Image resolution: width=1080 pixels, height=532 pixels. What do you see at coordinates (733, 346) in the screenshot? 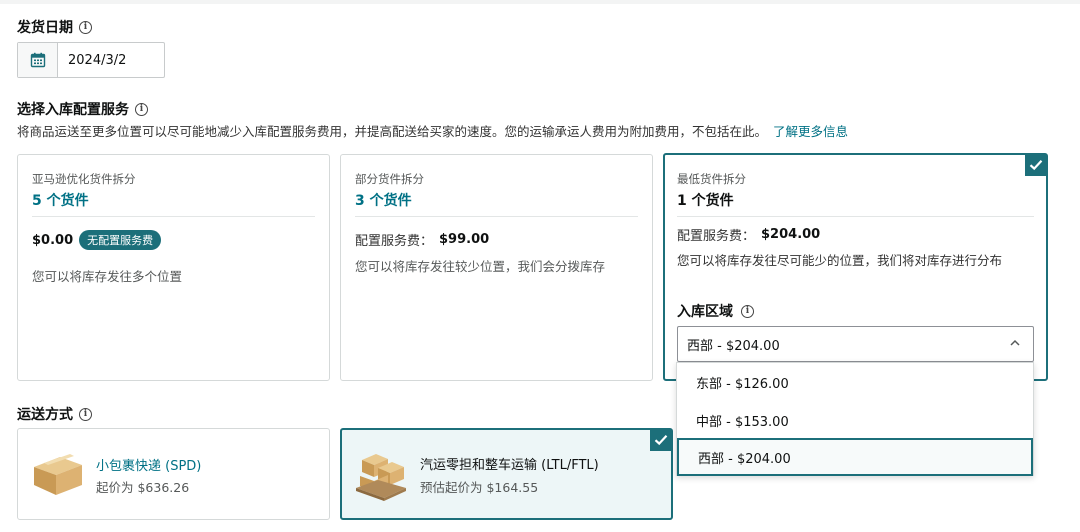
I see `region-select-value: 西部 - $204.00` at bounding box center [733, 346].